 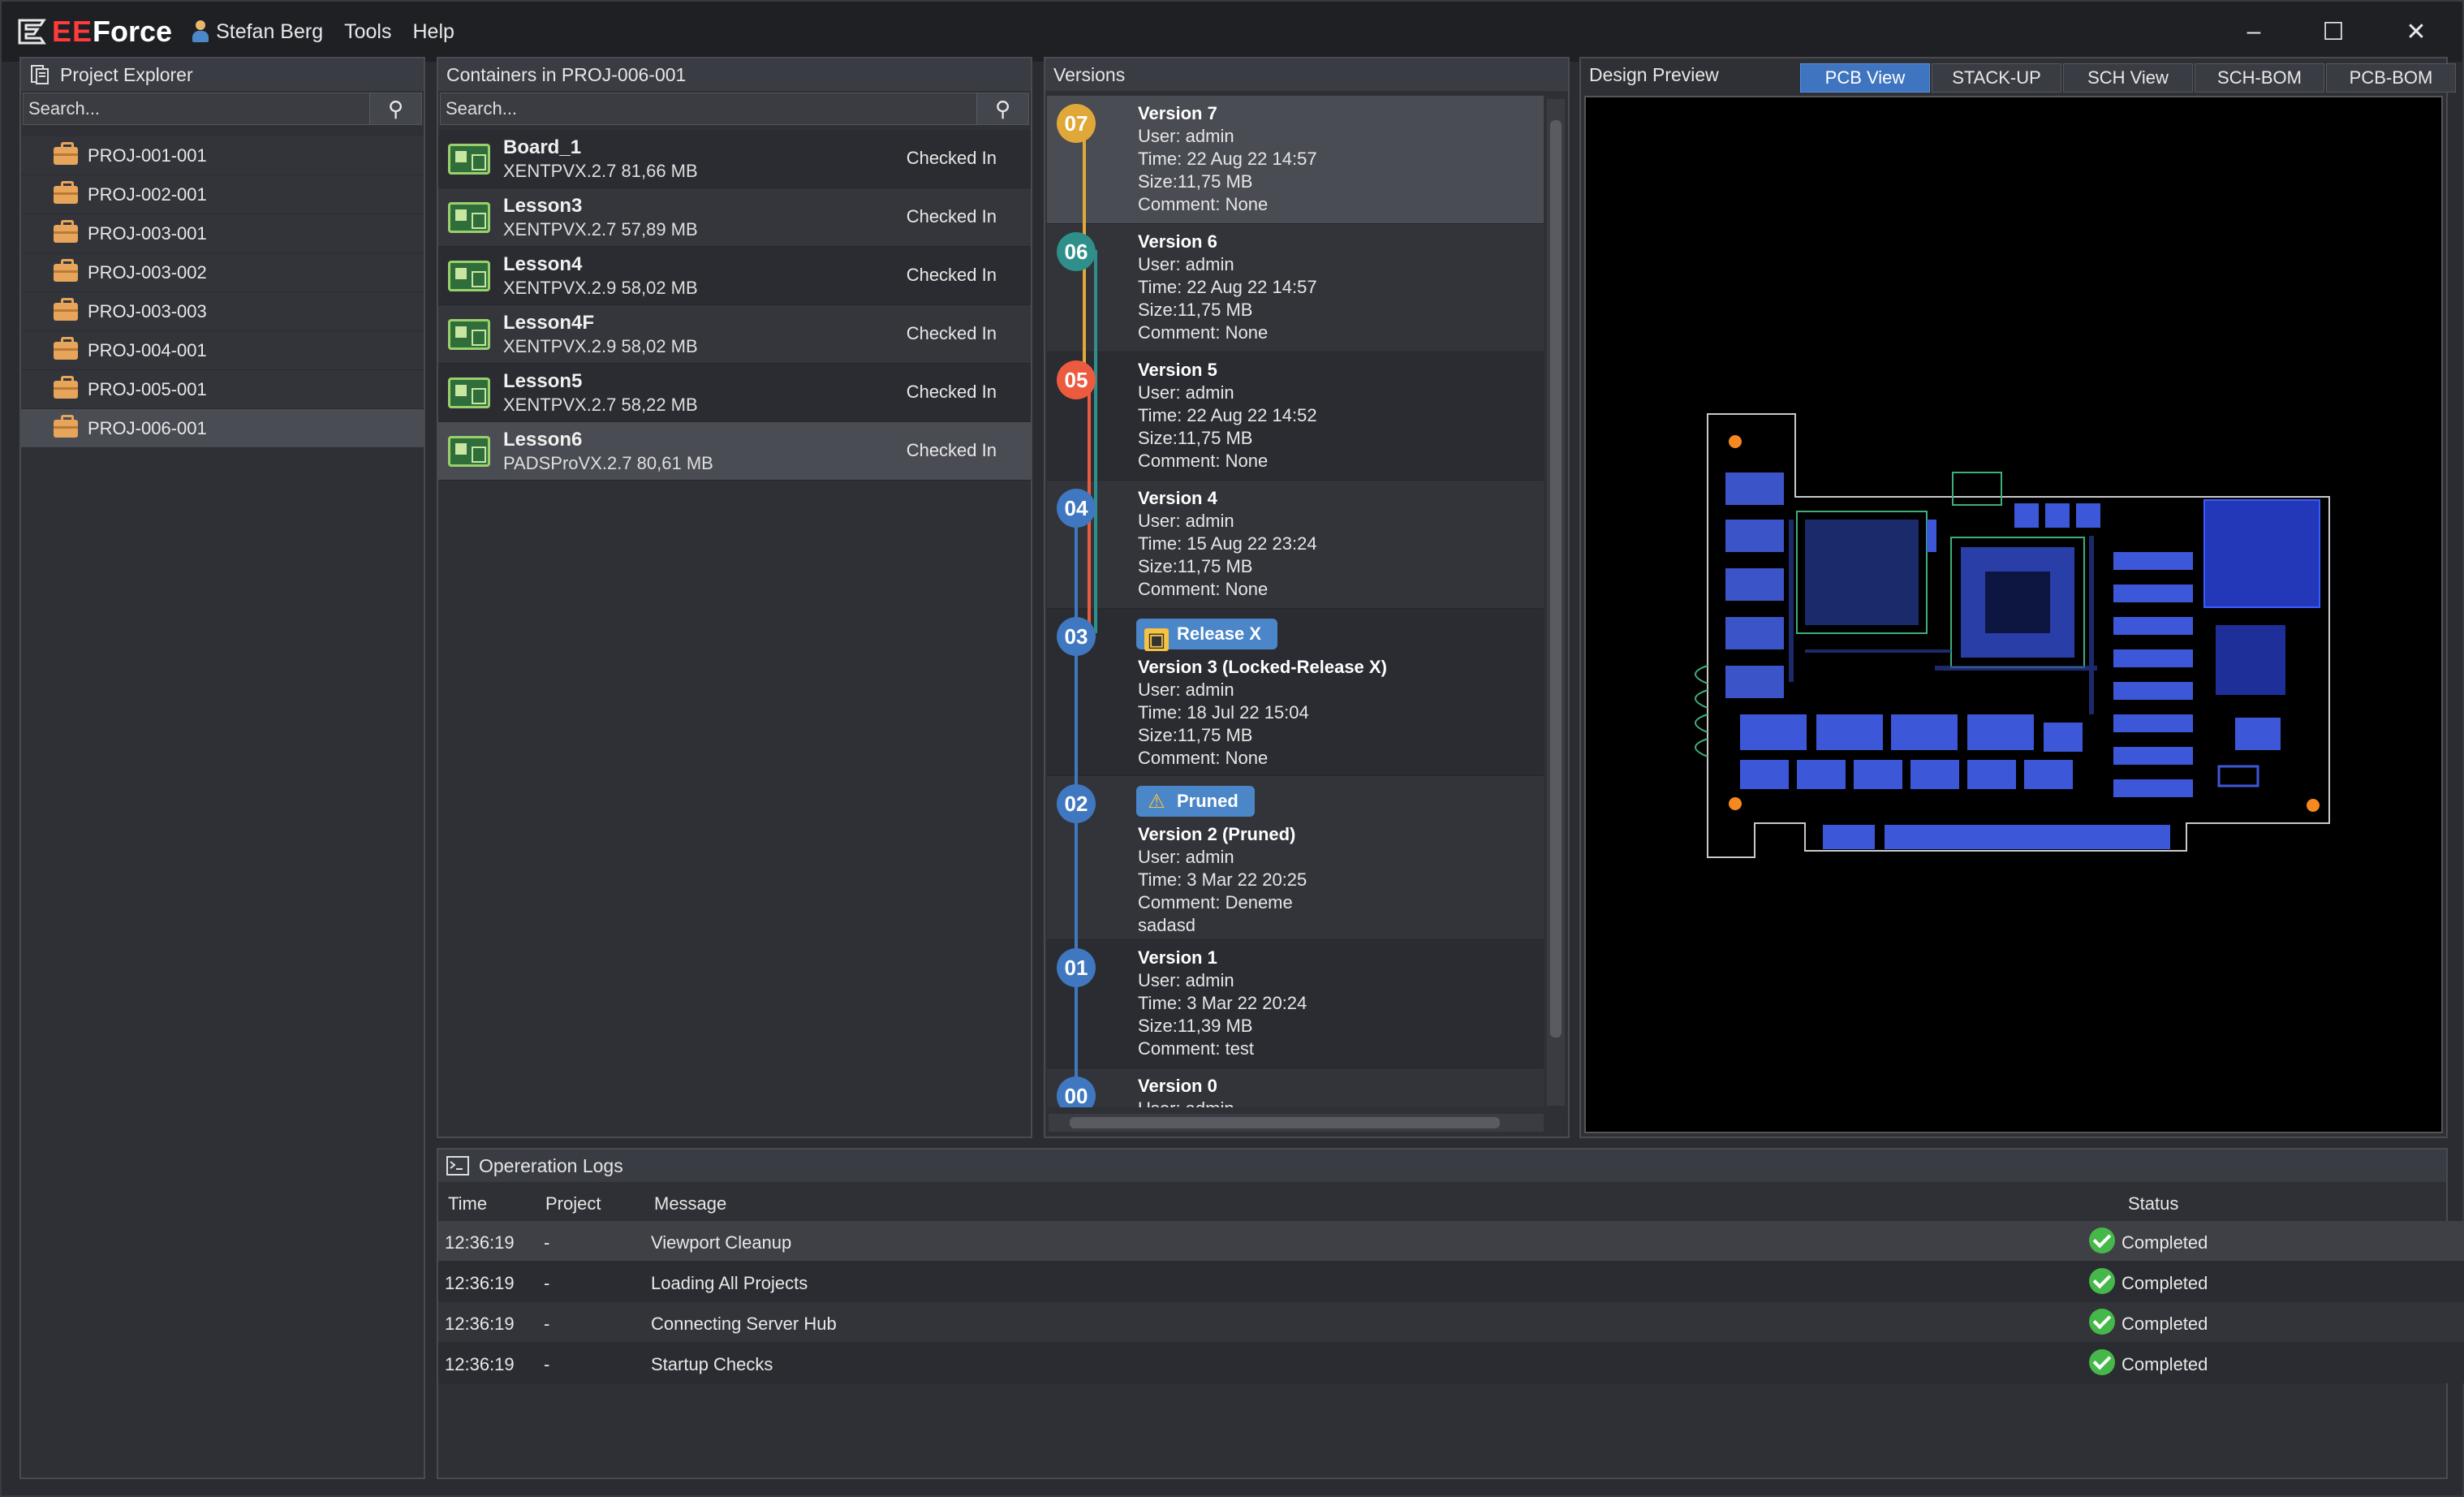 What do you see at coordinates (1077, 967) in the screenshot?
I see `version-node: 01` at bounding box center [1077, 967].